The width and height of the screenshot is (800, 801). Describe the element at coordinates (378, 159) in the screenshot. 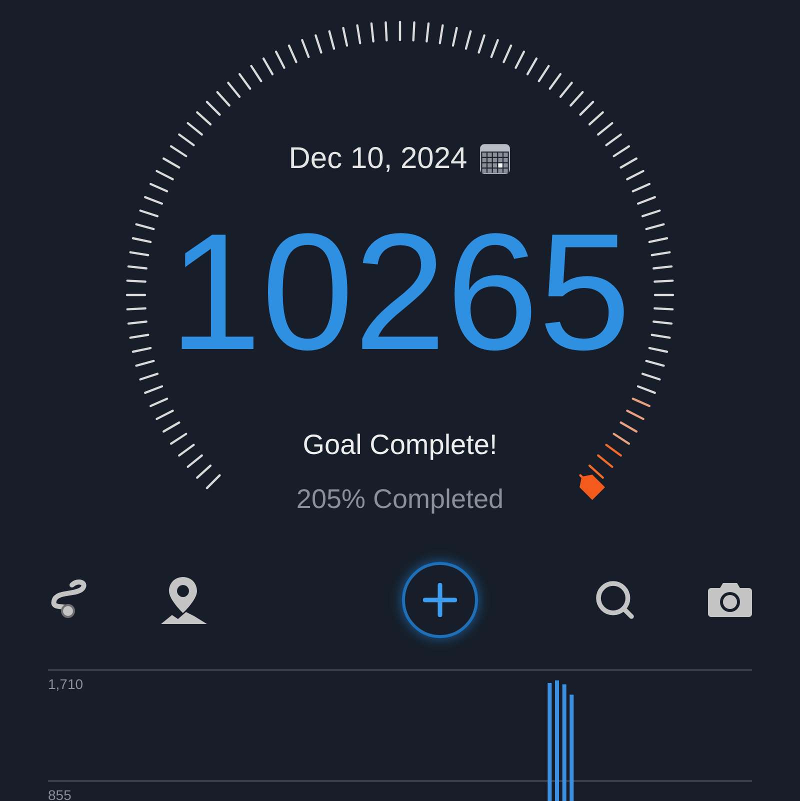

I see `date-label: Dec 10, 2024` at that location.